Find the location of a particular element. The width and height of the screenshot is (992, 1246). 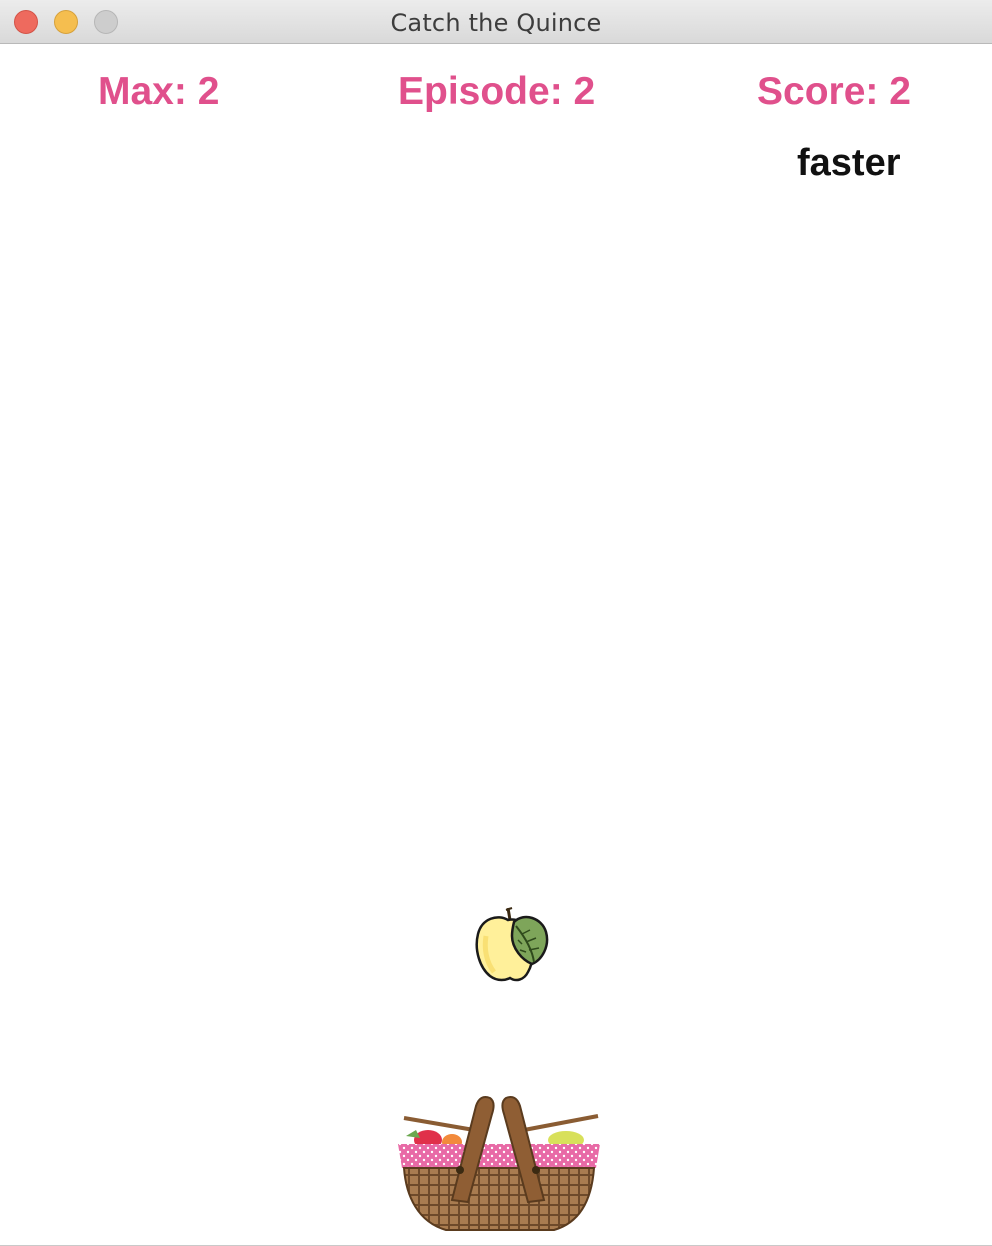

title-bar: Catch the Quince is located at coordinates (496, 22).